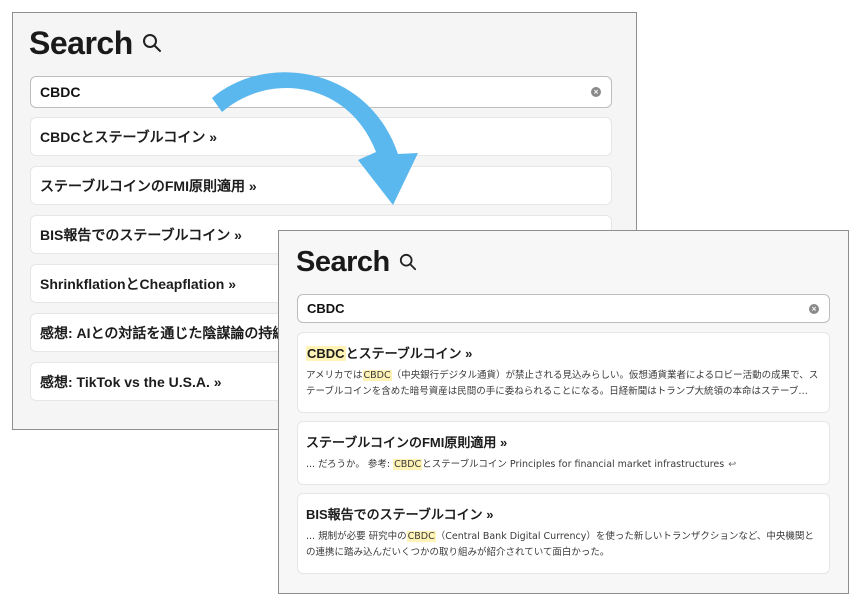 The image size is (864, 608). Describe the element at coordinates (326, 353) in the screenshot. I see `title-highlight: CBDC` at that location.